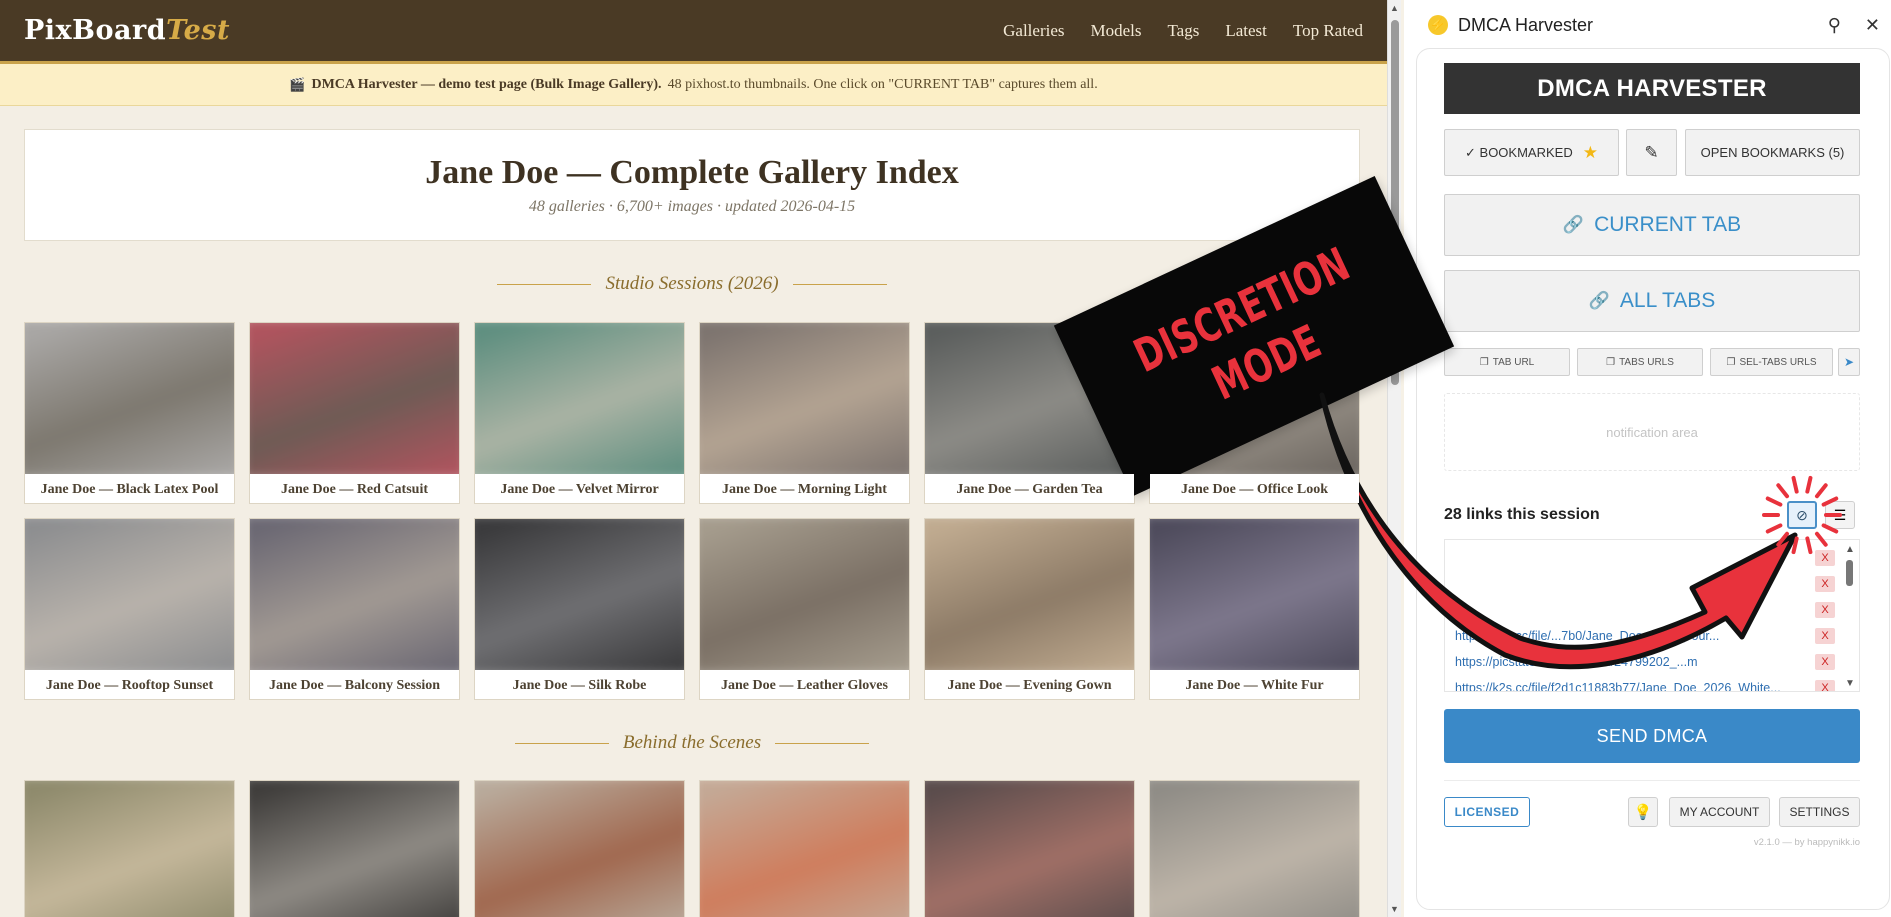  What do you see at coordinates (1652, 432) in the screenshot?
I see `notification-area: notification area` at bounding box center [1652, 432].